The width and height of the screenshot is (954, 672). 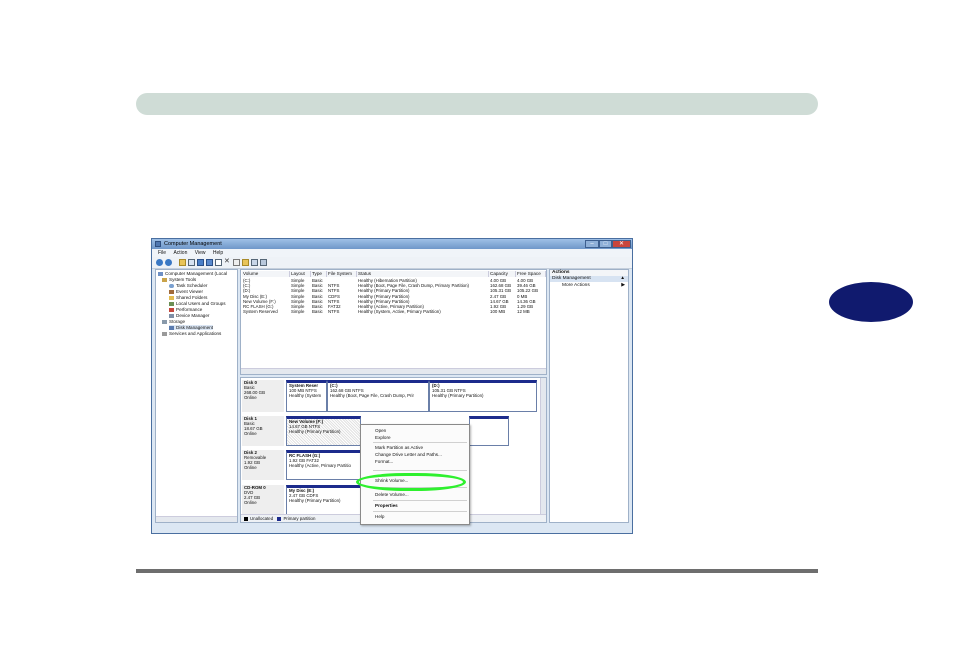 I want to click on volume-cell: NTFS, so click(x=334, y=312).